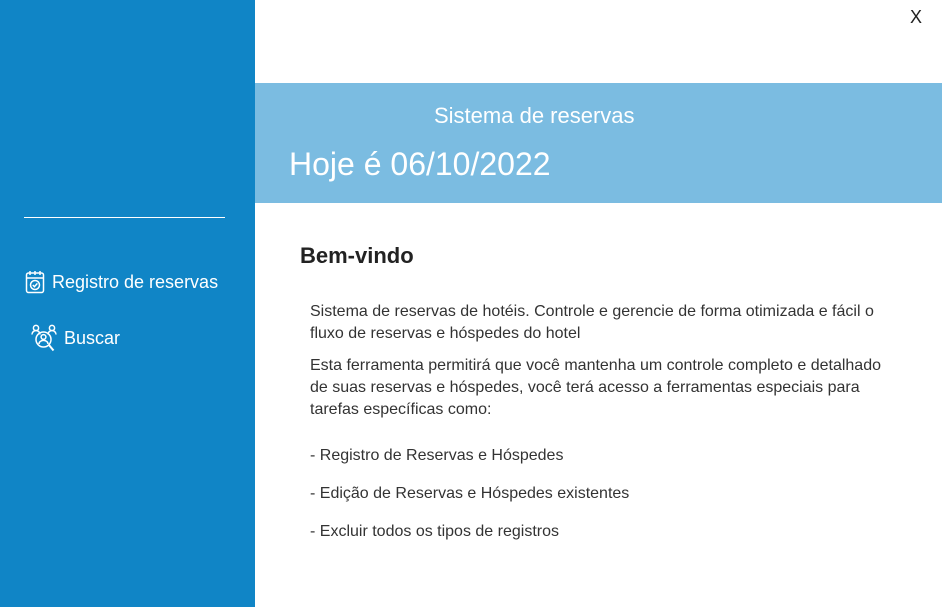 The width and height of the screenshot is (942, 607). Describe the element at coordinates (434, 531) in the screenshot. I see `feature-item: - Excluir todos os tipos de registros` at that location.